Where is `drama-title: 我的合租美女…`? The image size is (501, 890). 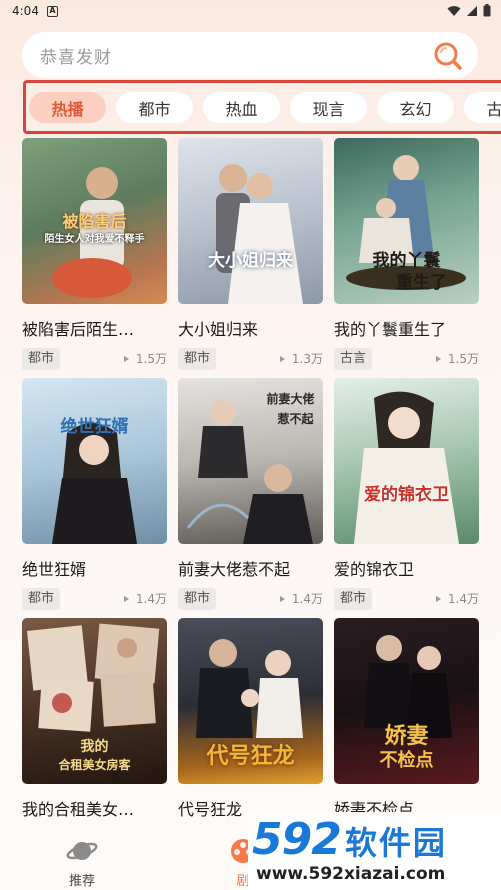
drama-title: 我的合租美女… is located at coordinates (94, 808).